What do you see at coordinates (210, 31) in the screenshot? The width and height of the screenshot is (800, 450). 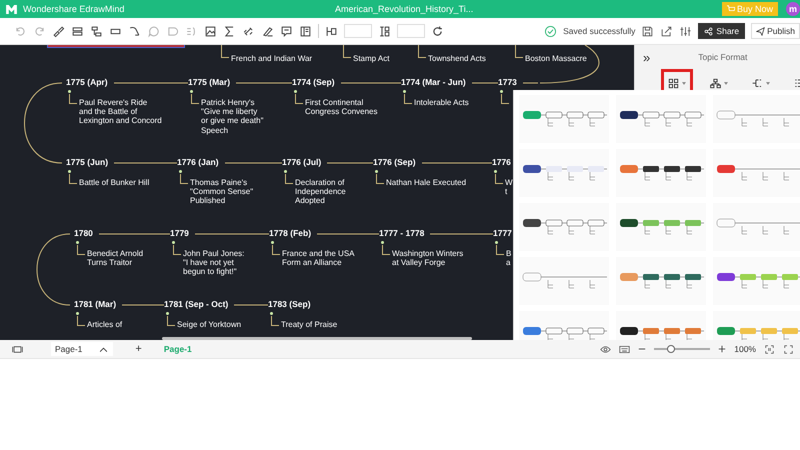 I see `image-icon` at bounding box center [210, 31].